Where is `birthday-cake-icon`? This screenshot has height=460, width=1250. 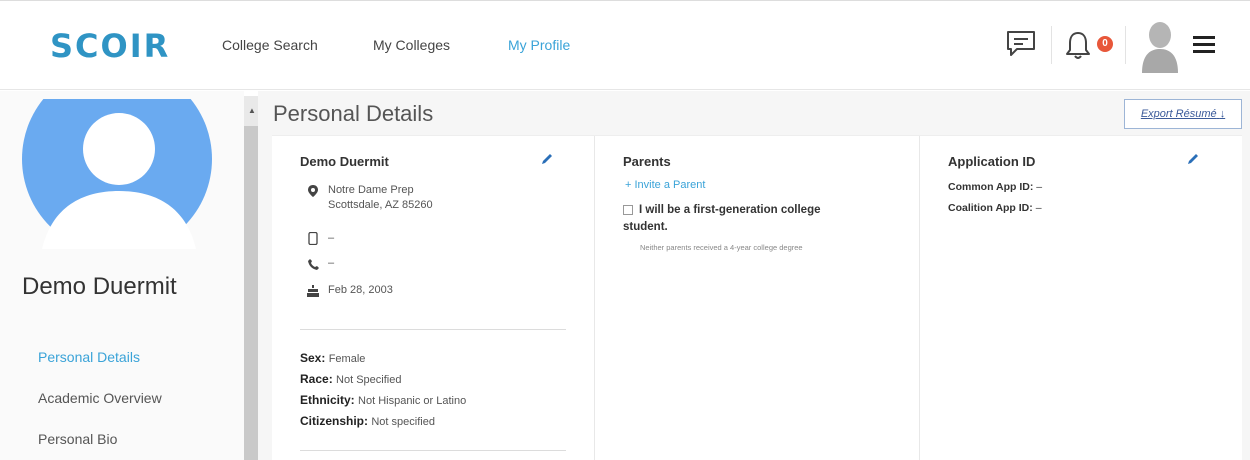
birthday-cake-icon is located at coordinates (313, 293).